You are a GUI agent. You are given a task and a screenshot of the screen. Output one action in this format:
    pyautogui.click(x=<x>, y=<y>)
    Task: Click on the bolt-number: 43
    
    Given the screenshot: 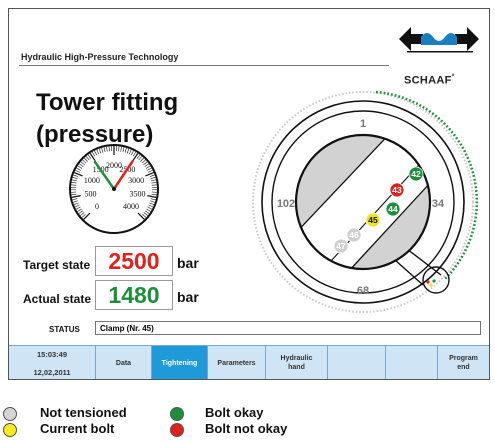 What is the action you would take?
    pyautogui.click(x=397, y=190)
    